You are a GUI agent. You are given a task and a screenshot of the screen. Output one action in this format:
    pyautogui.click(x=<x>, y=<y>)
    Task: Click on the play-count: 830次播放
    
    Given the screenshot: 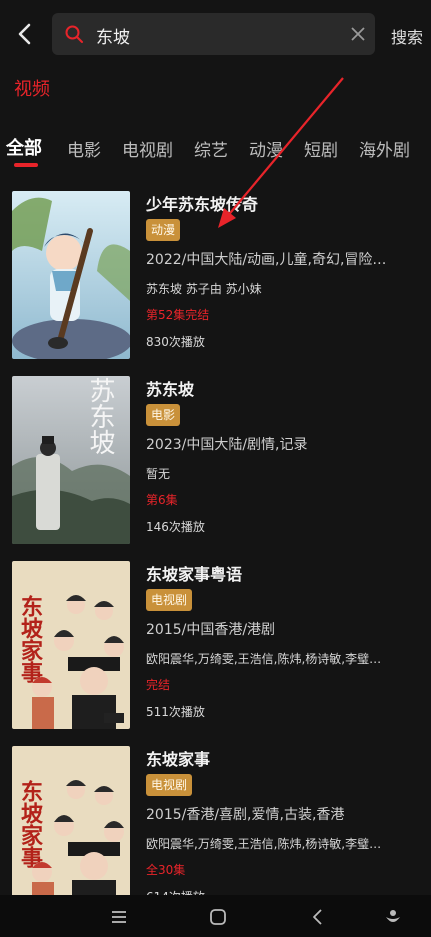 What is the action you would take?
    pyautogui.click(x=175, y=342)
    